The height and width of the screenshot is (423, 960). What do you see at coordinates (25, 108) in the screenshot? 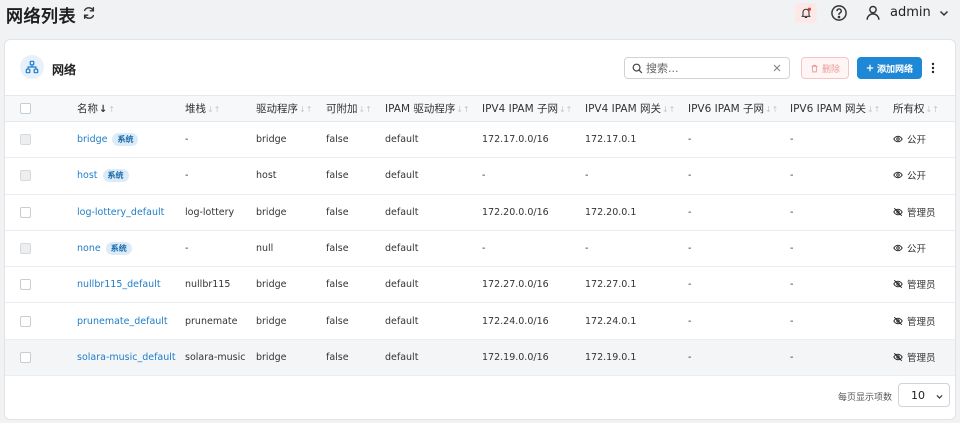
I see `select-all-checkbox` at bounding box center [25, 108].